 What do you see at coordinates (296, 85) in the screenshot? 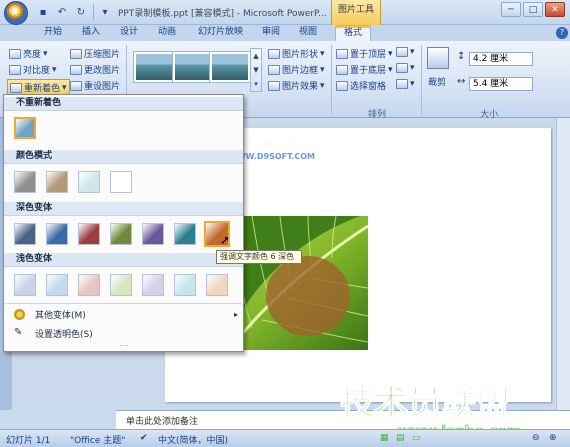
I see `picture-effects-button: 图片效果 ▾` at bounding box center [296, 85].